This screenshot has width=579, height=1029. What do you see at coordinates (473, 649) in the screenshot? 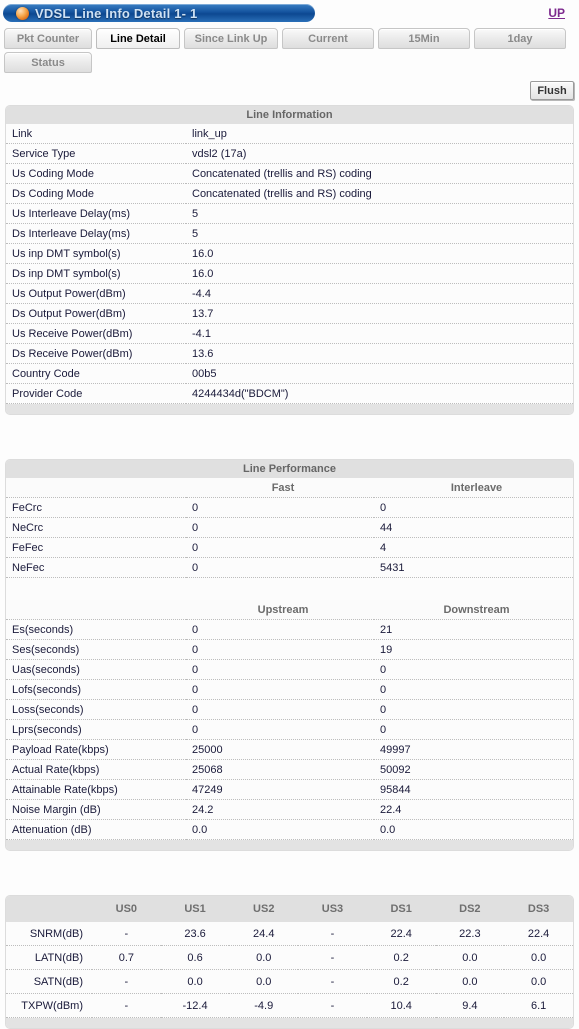
I see `row-value-downstream: 19` at bounding box center [473, 649].